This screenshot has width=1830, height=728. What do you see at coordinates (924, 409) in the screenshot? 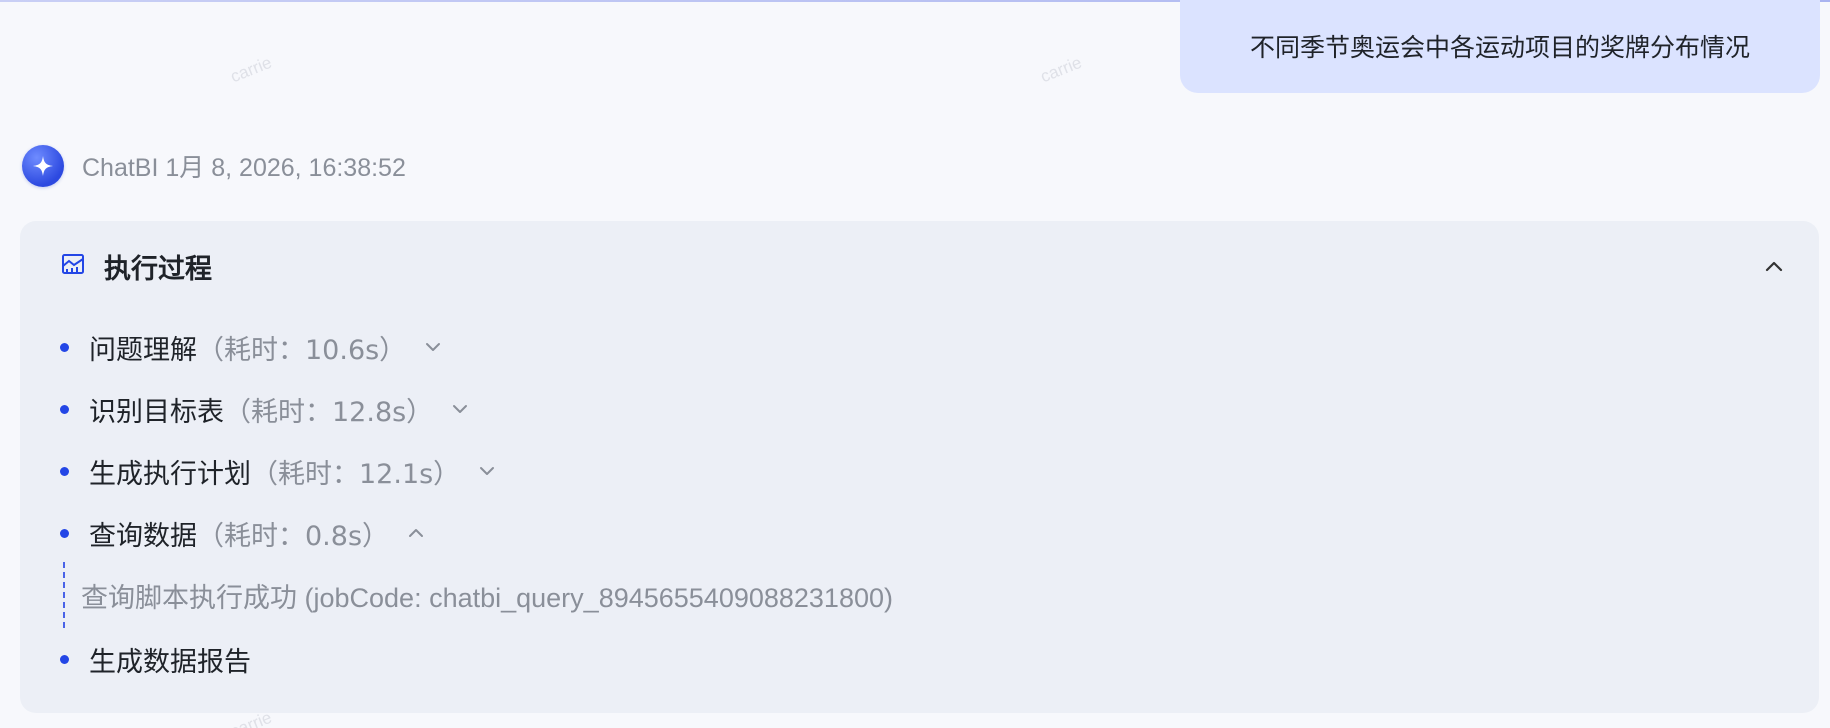
I see `step-item: 识别目标表 （耗时：12.8s）` at bounding box center [924, 409].